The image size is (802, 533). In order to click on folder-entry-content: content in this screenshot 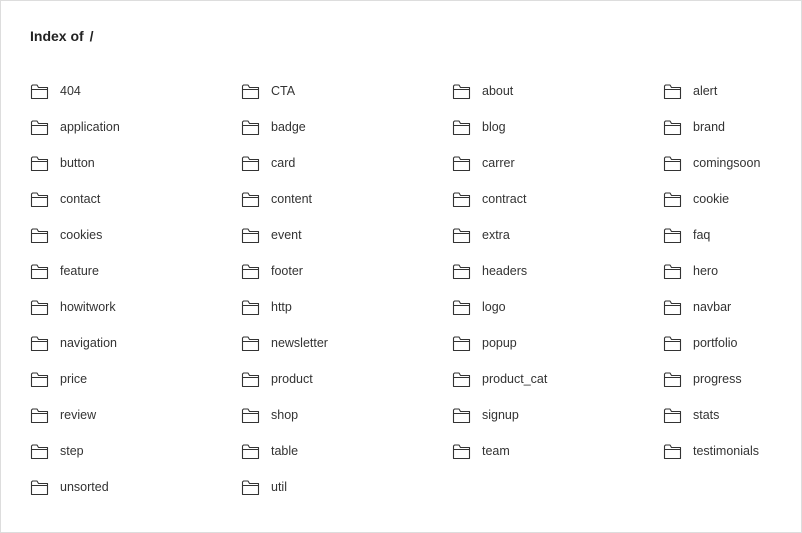, I will do `click(346, 199)`.